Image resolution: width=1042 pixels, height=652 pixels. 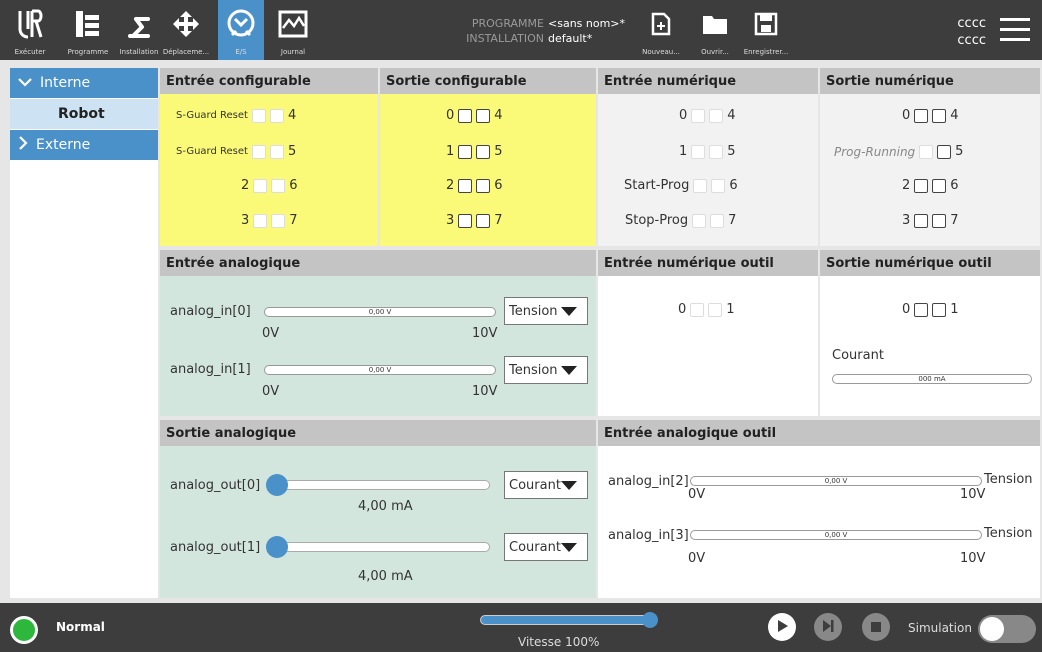 I want to click on sidebar-item-robot: Robot, so click(x=84, y=114).